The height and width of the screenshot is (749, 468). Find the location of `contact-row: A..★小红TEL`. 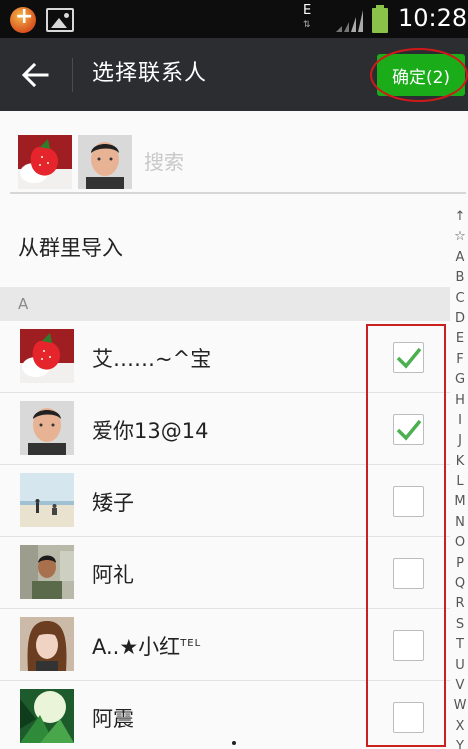

contact-row: A..★小红TEL is located at coordinates (225, 645).